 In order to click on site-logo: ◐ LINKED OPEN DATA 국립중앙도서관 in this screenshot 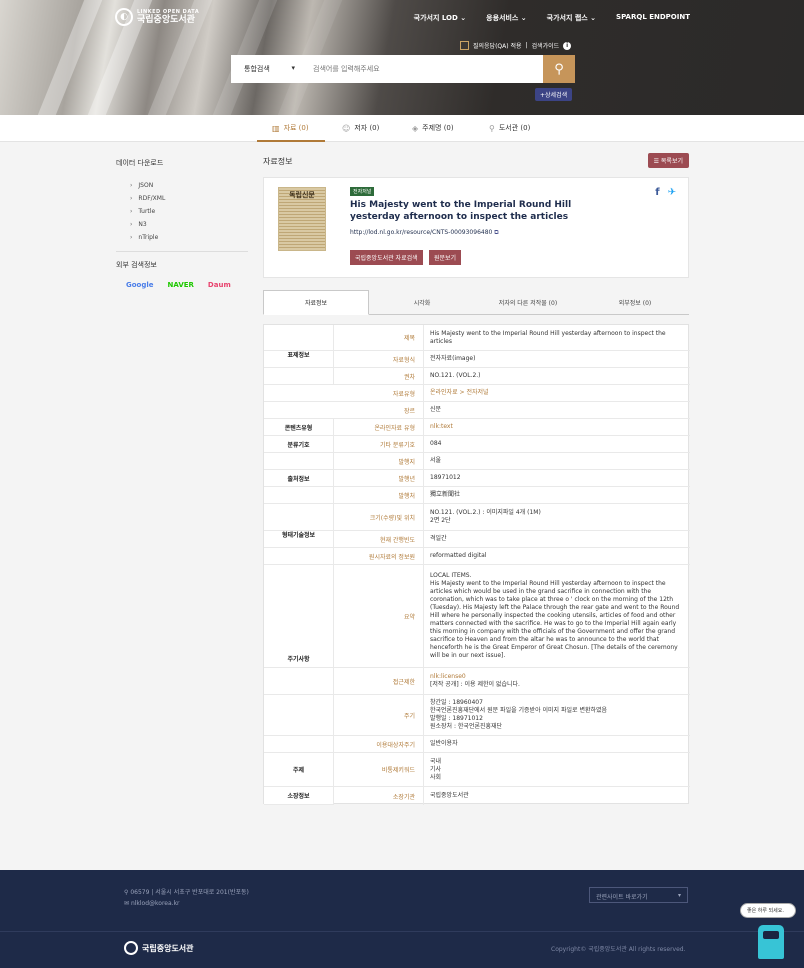, I will do `click(157, 17)`.